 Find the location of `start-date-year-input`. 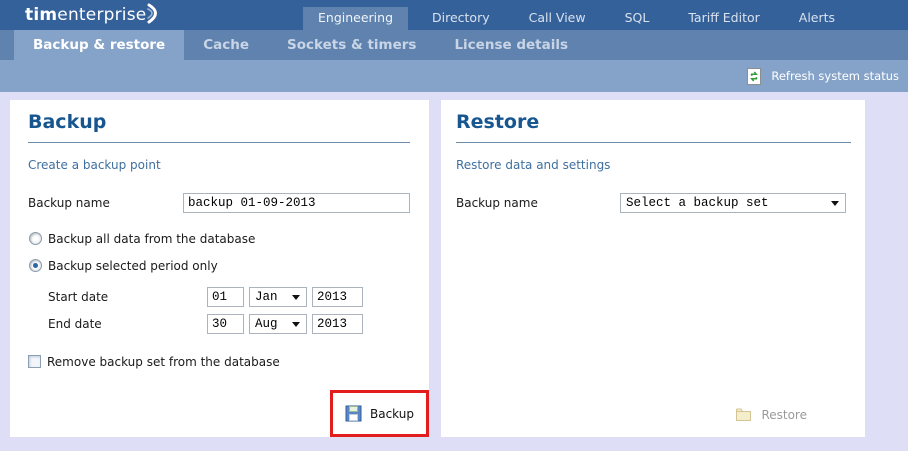

start-date-year-input is located at coordinates (337, 297).